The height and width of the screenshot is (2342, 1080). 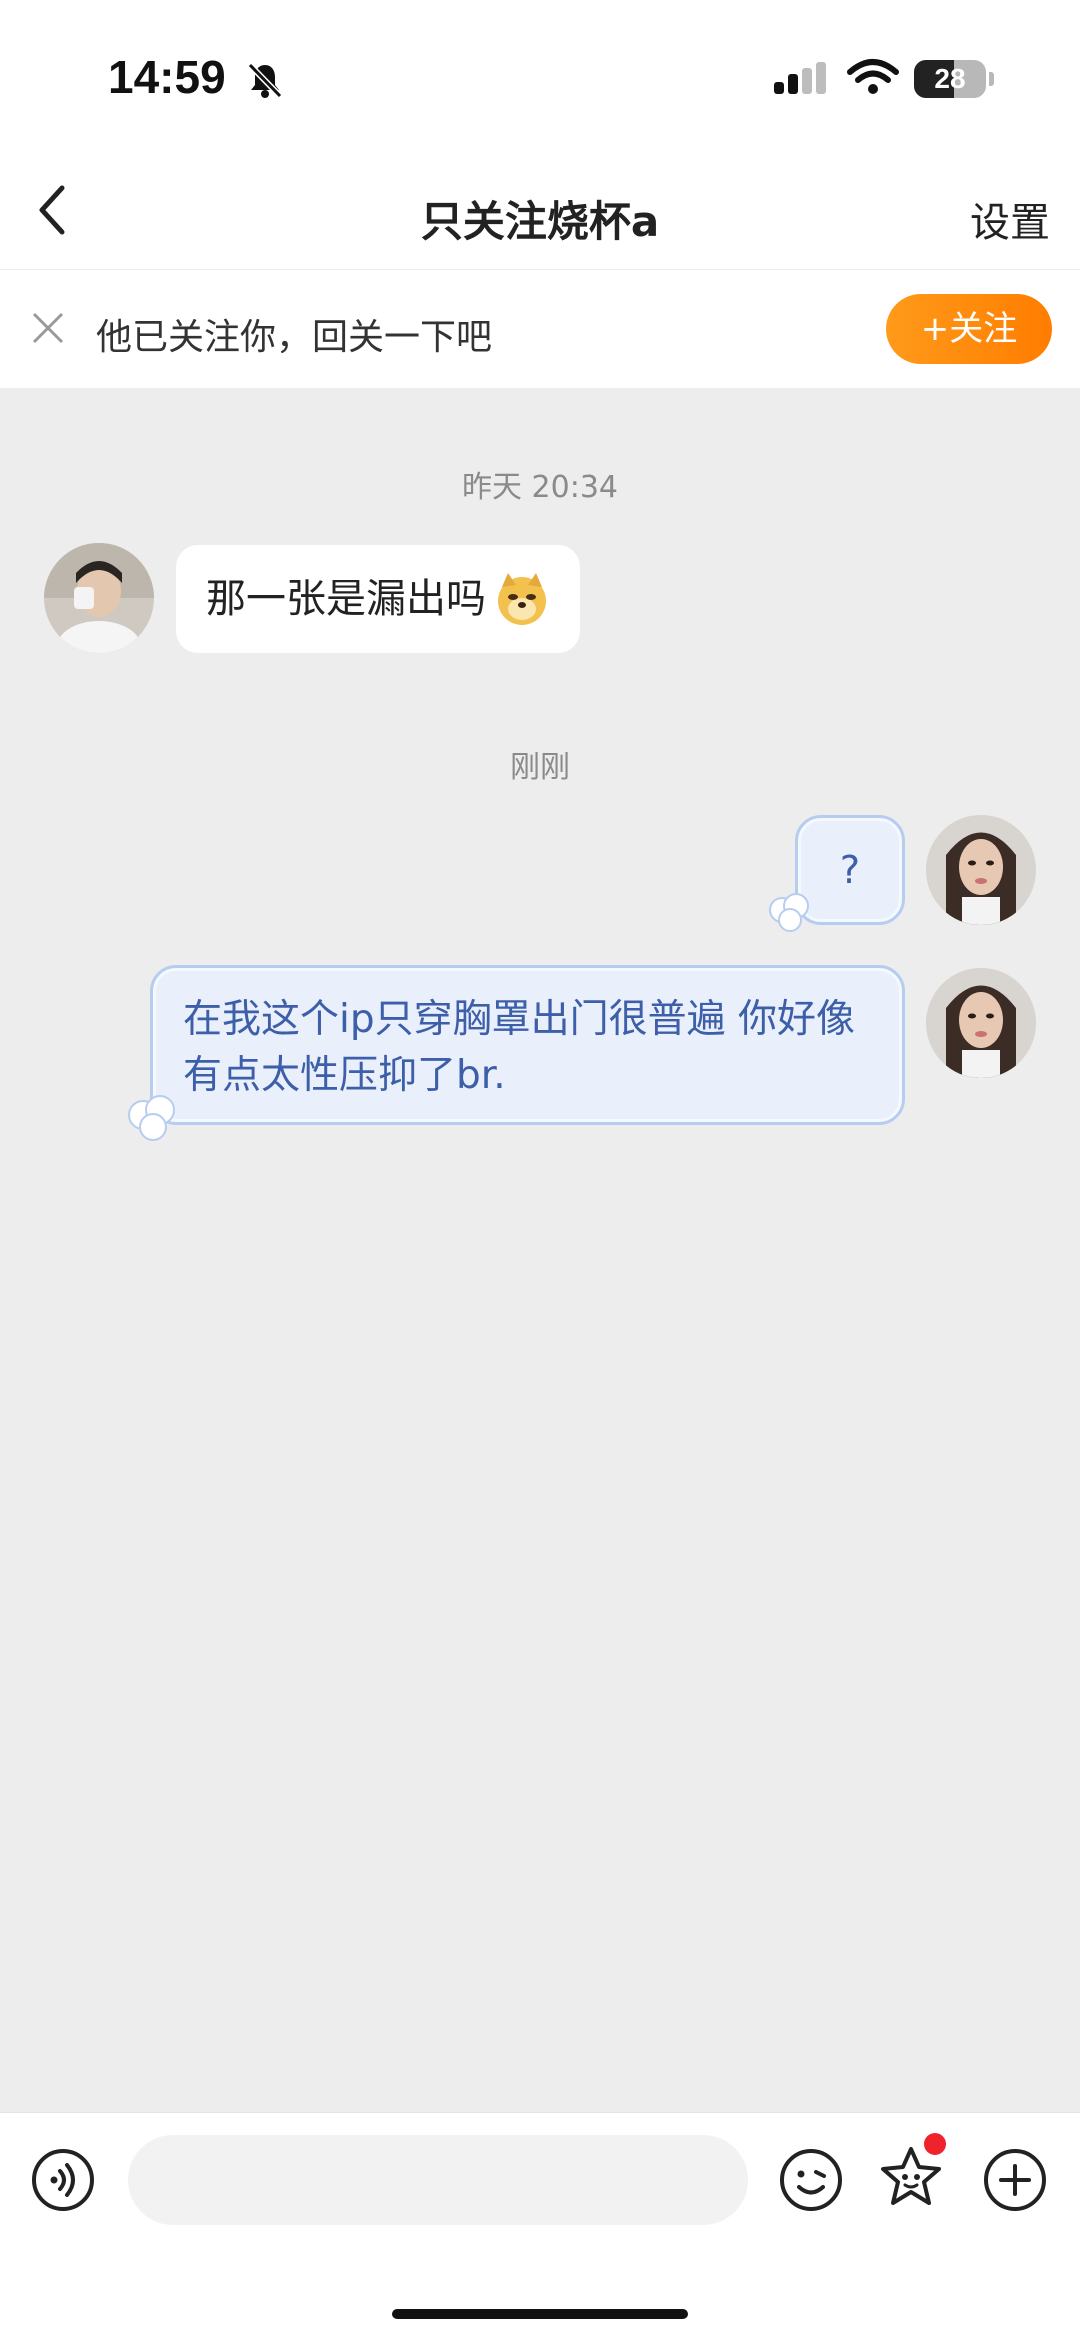 I want to click on message-input-bar, so click(x=540, y=2227).